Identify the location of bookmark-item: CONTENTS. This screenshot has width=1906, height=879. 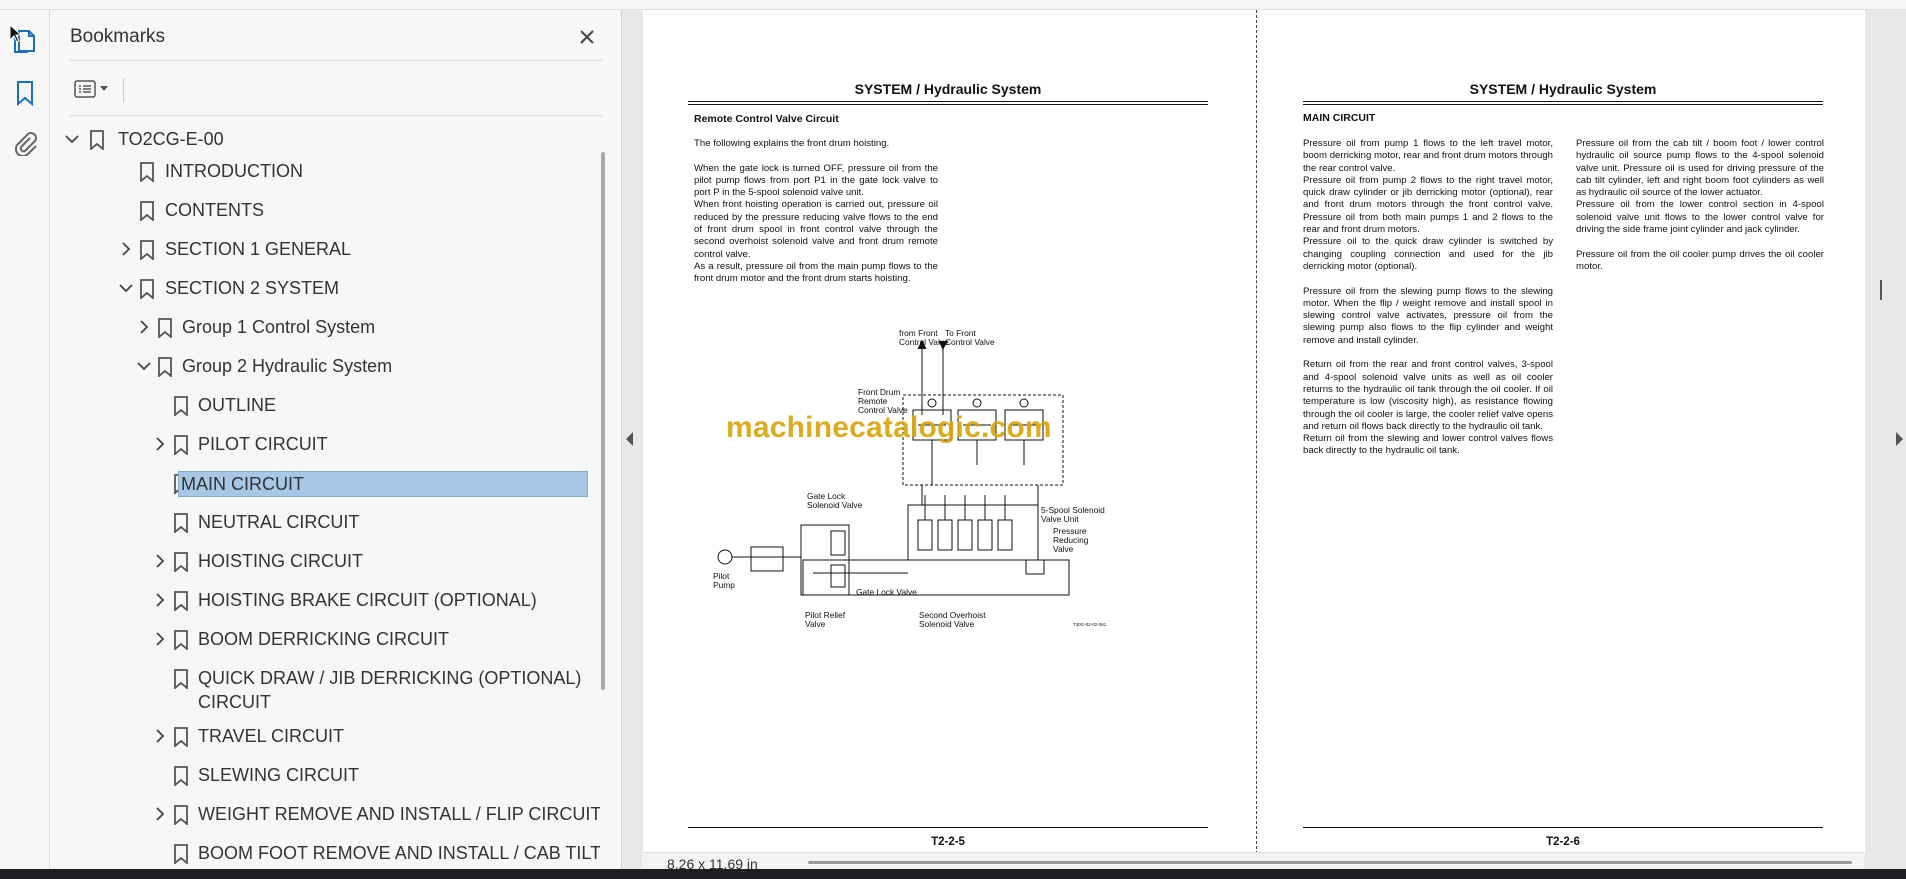
(325, 210).